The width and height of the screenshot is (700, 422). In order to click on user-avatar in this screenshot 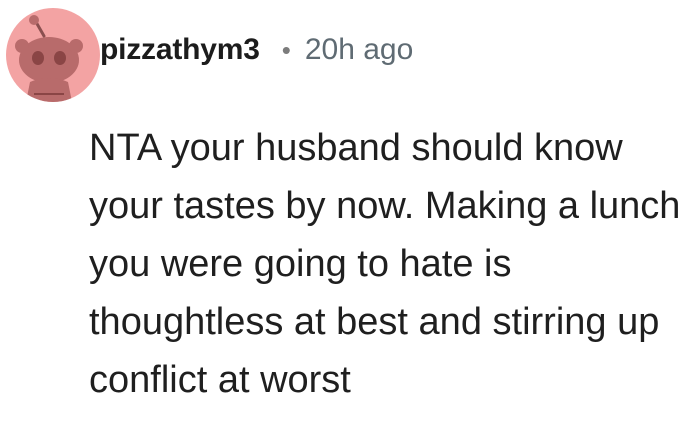, I will do `click(53, 55)`.